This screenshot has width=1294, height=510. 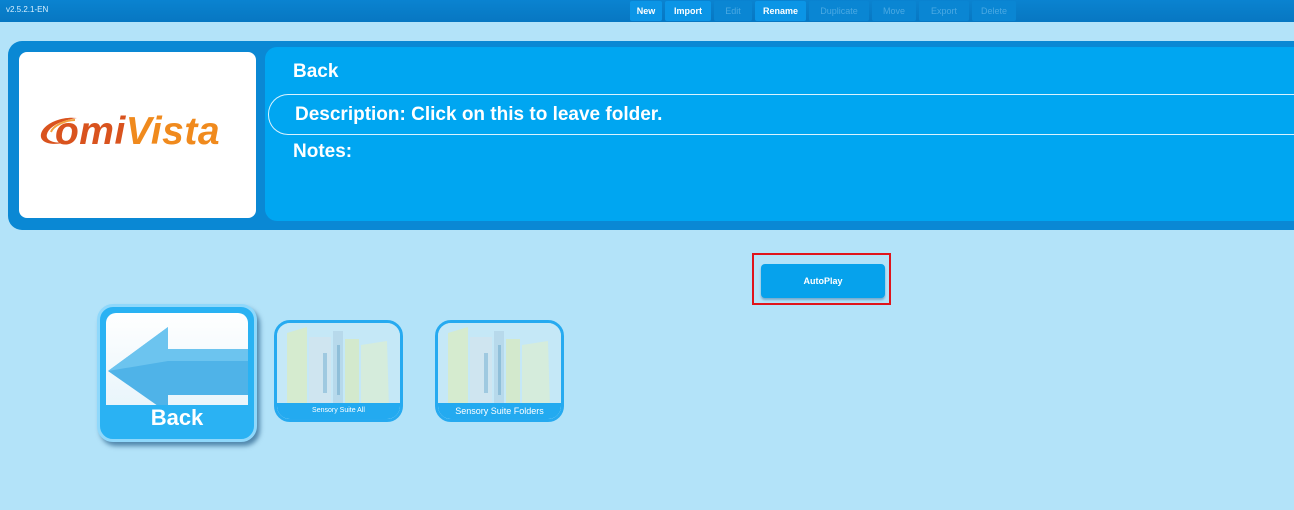 What do you see at coordinates (27, 9) in the screenshot?
I see `version-label: v2.5.2.1-EN` at bounding box center [27, 9].